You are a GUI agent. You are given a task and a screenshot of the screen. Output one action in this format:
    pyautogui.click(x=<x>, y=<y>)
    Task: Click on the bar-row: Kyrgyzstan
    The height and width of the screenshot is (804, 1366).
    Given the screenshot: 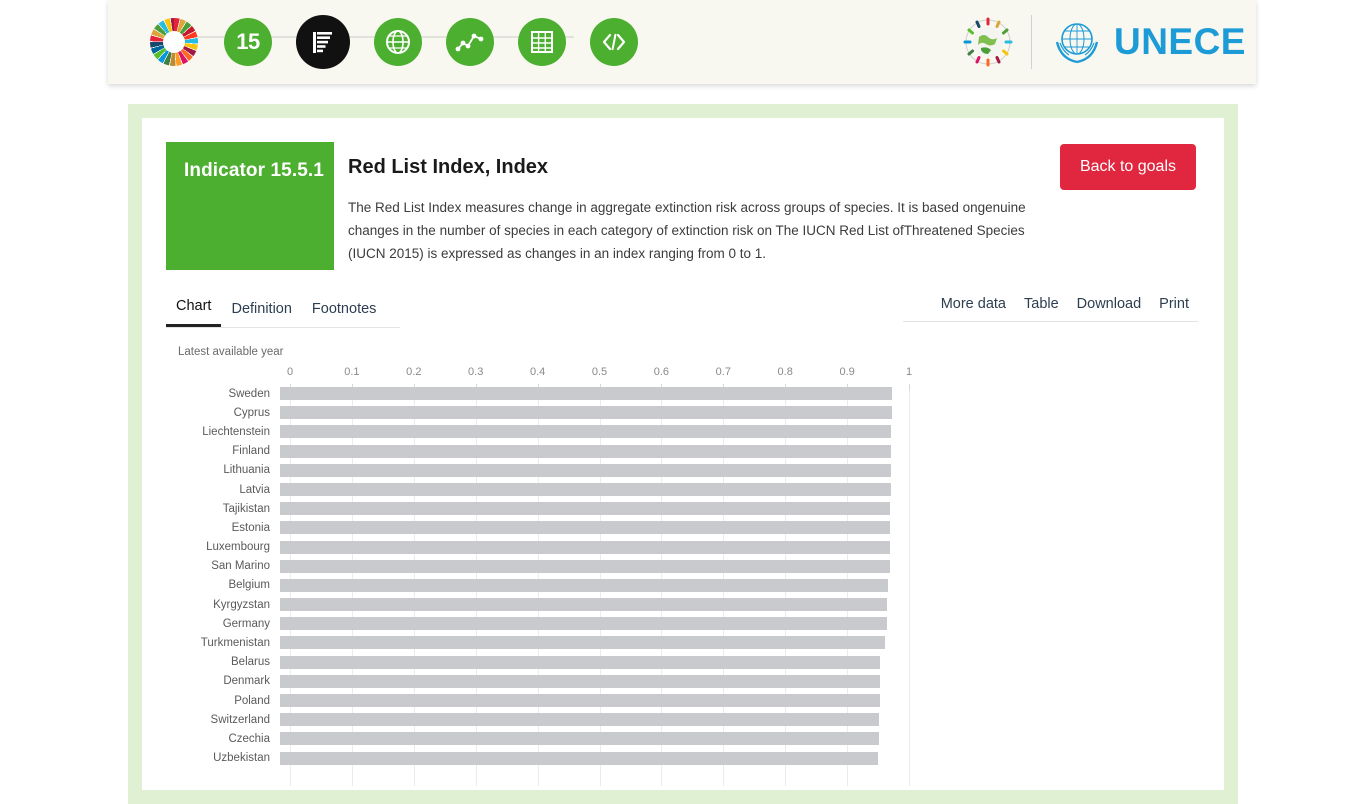 What is the action you would take?
    pyautogui.click(x=683, y=604)
    